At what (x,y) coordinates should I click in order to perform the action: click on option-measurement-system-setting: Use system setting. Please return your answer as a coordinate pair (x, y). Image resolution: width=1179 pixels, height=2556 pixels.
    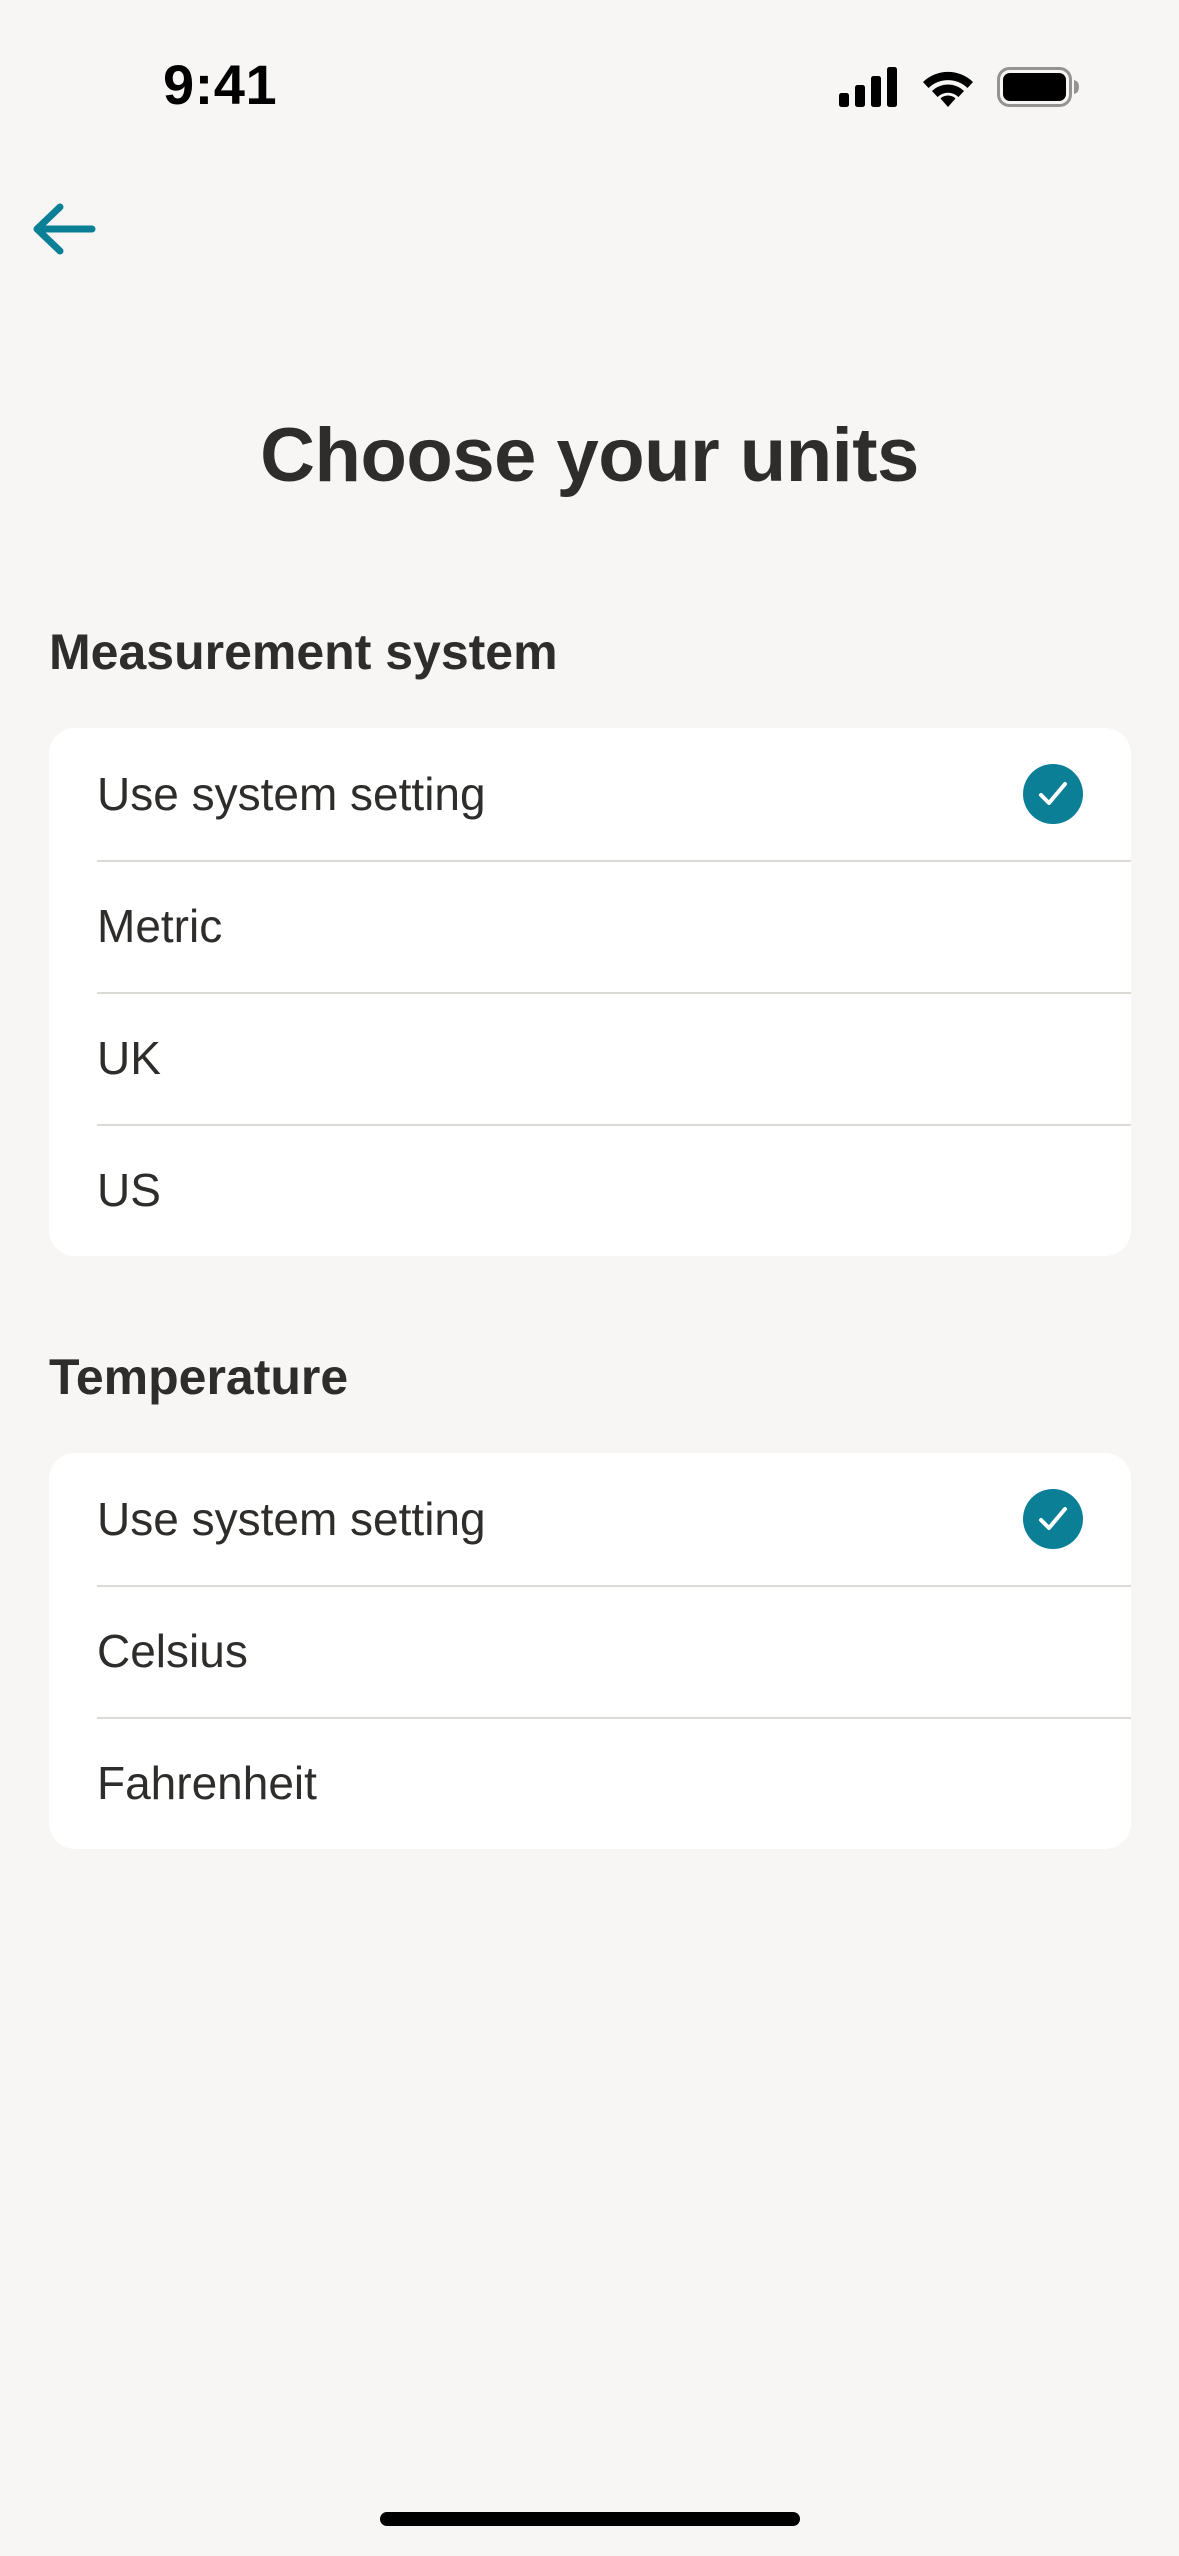
    Looking at the image, I should click on (590, 794).